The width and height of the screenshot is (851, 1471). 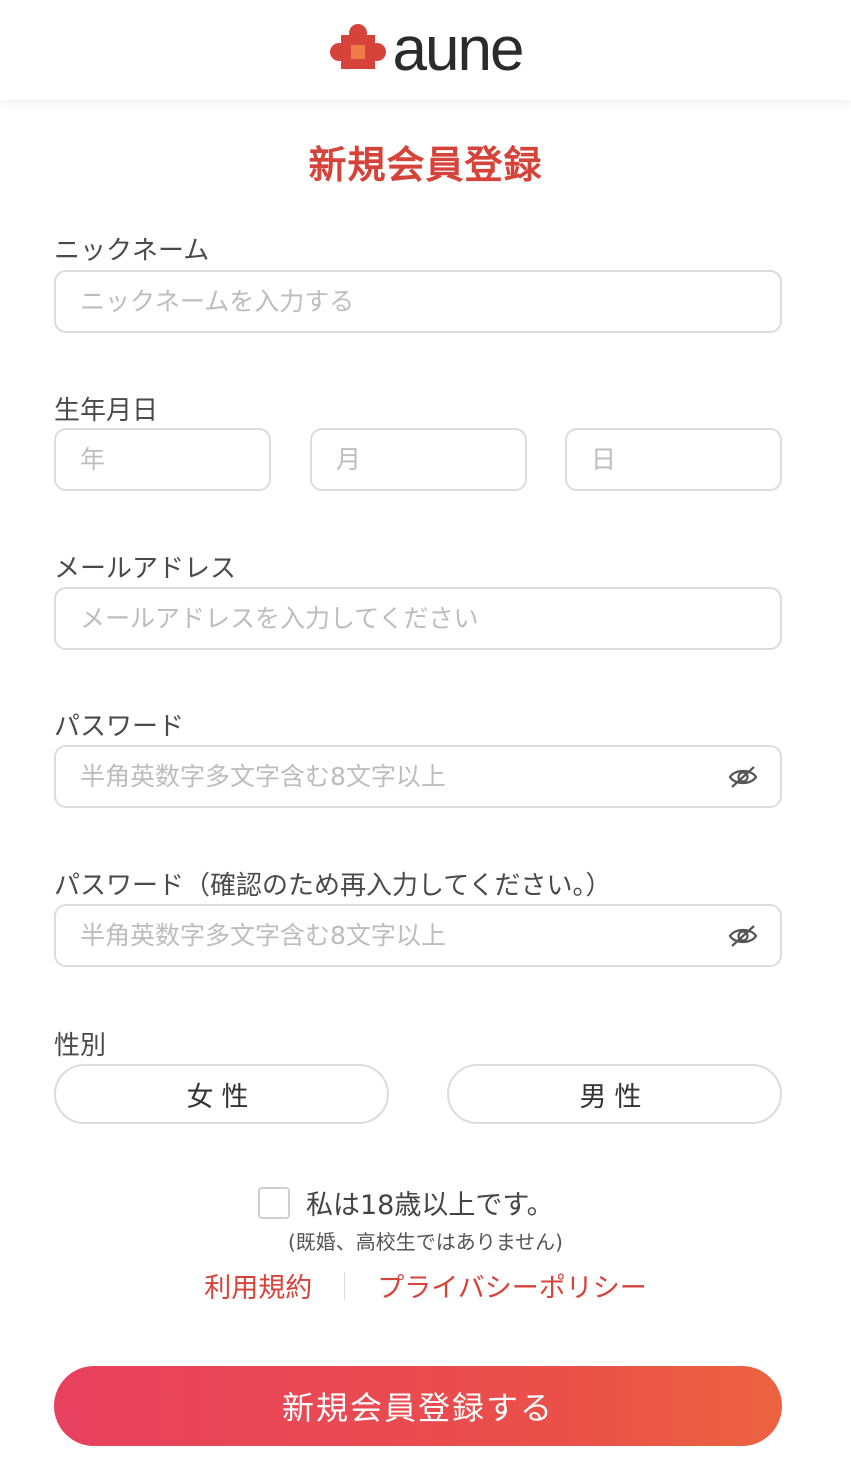 What do you see at coordinates (430, 301) in the screenshot?
I see `nickname-input` at bounding box center [430, 301].